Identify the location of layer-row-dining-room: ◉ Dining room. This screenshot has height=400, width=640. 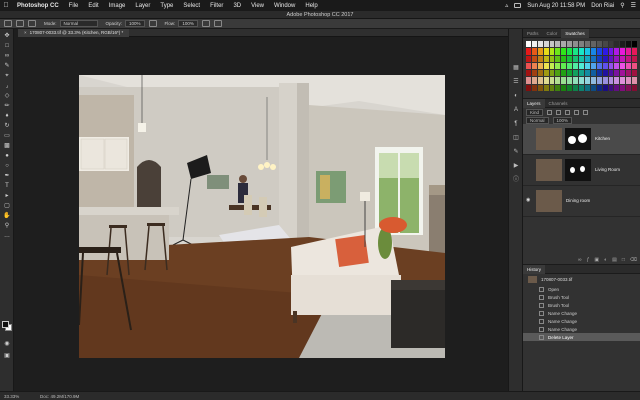
(581, 201).